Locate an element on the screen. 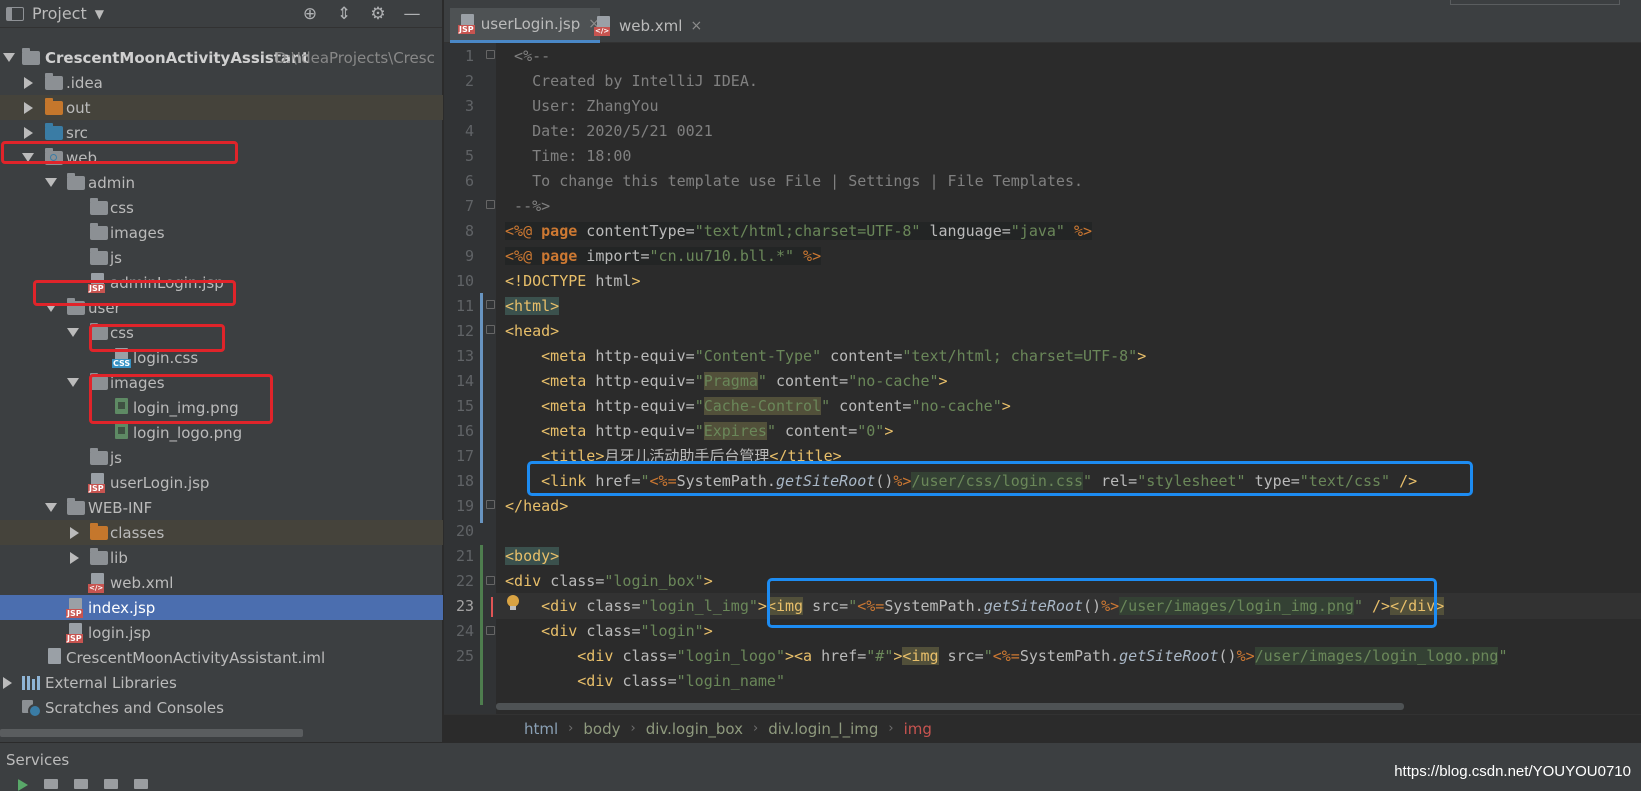 The image size is (1641, 791). xml-file-icon: </> is located at coordinates (97, 583).